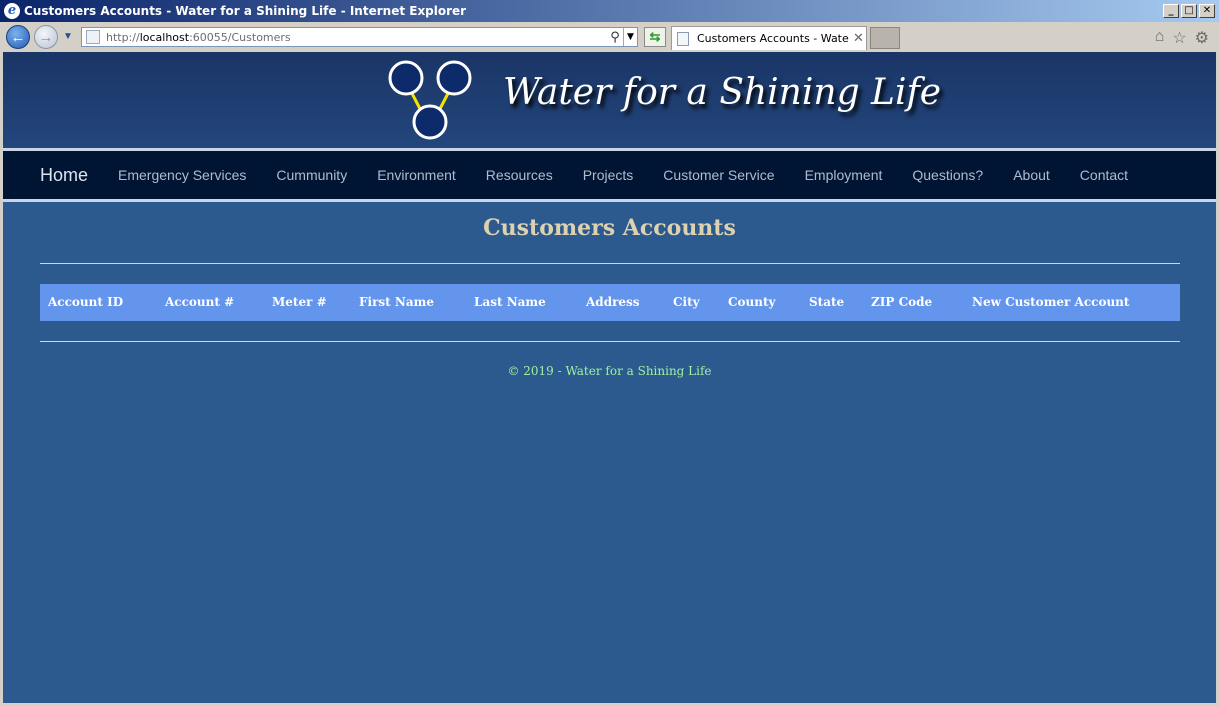 The image size is (1219, 706). What do you see at coordinates (1202, 38) in the screenshot?
I see `gear-icon: ⚙` at bounding box center [1202, 38].